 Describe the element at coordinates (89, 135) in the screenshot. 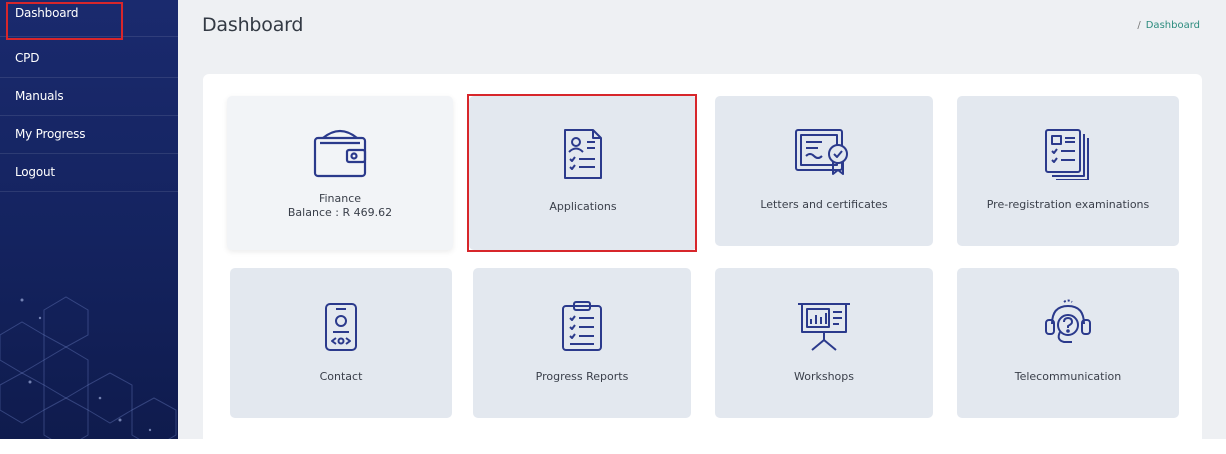

I see `sidebar-item-my-progress: My Progress` at that location.